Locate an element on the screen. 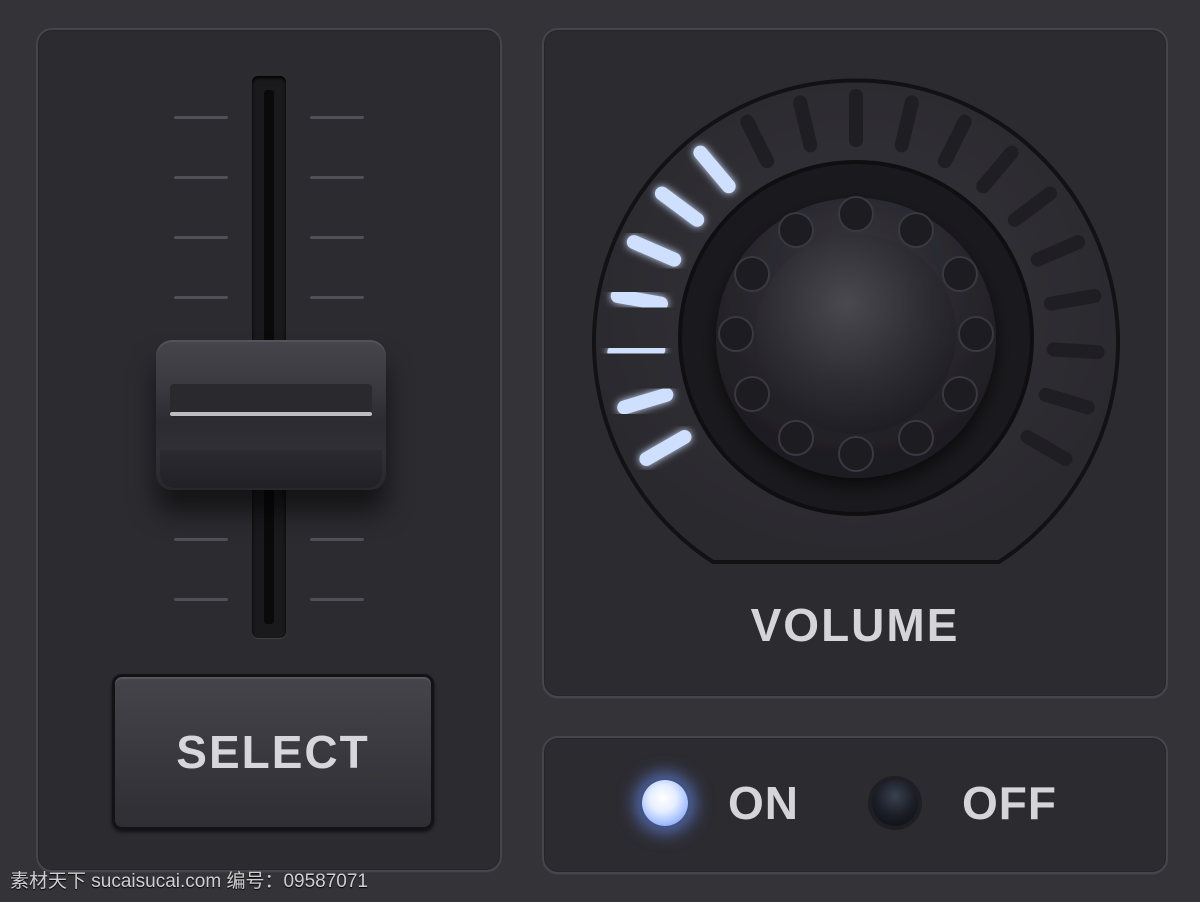  select-button: SELECT is located at coordinates (273, 752).